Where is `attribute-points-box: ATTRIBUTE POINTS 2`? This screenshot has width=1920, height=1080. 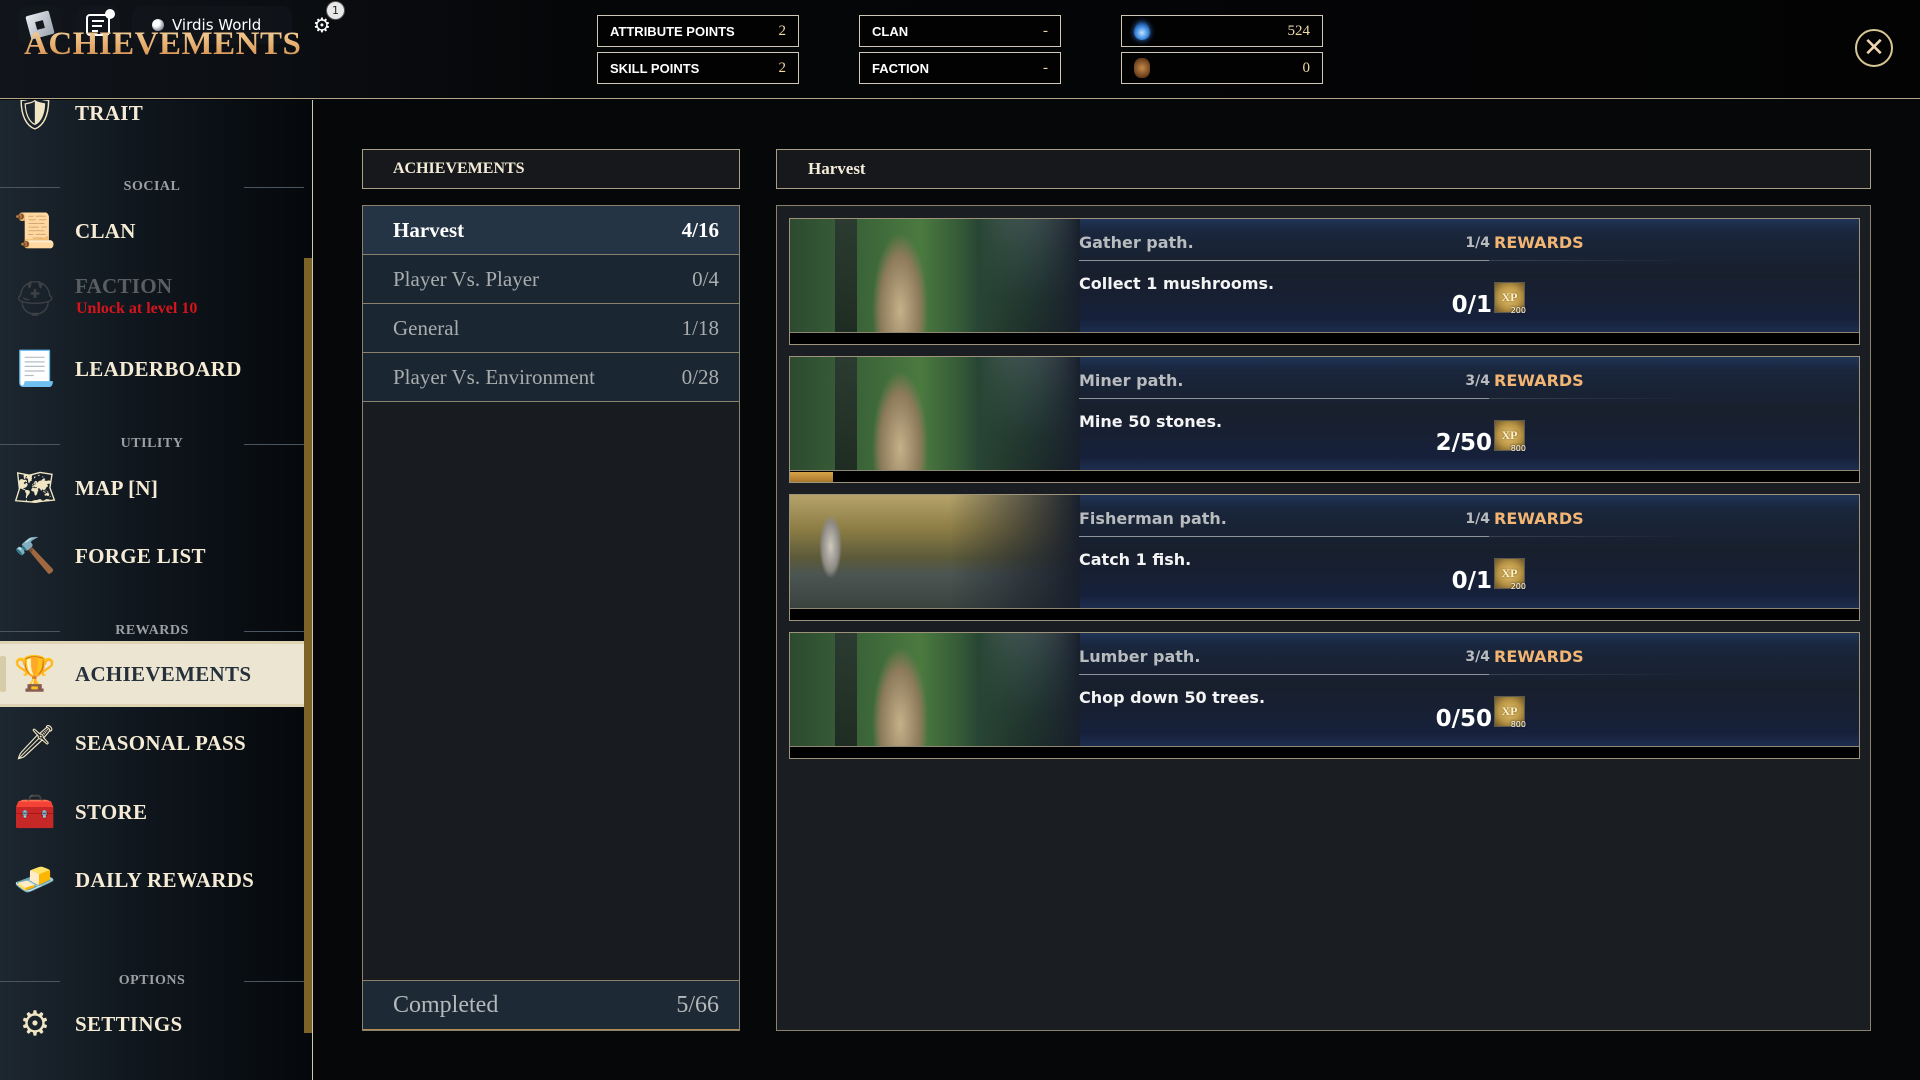 attribute-points-box: ATTRIBUTE POINTS 2 is located at coordinates (698, 31).